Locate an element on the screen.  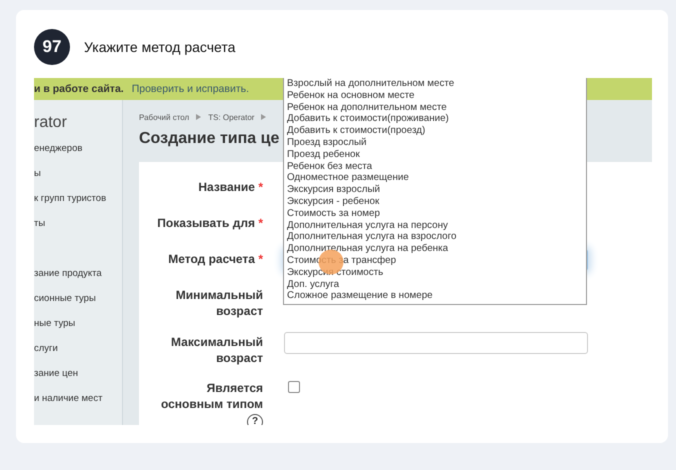
dropdown-option: Экскурсия - ребенок is located at coordinates (435, 202).